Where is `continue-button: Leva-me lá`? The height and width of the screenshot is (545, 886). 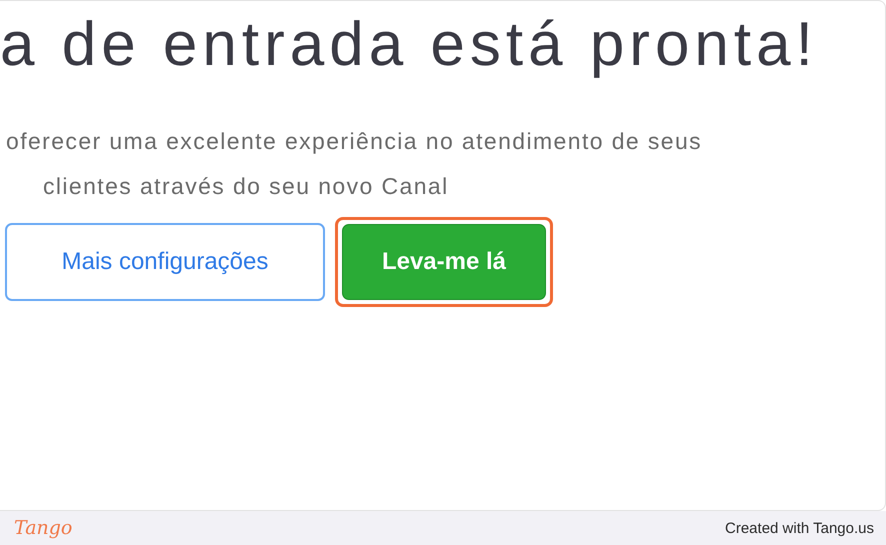 continue-button: Leva-me lá is located at coordinates (444, 262).